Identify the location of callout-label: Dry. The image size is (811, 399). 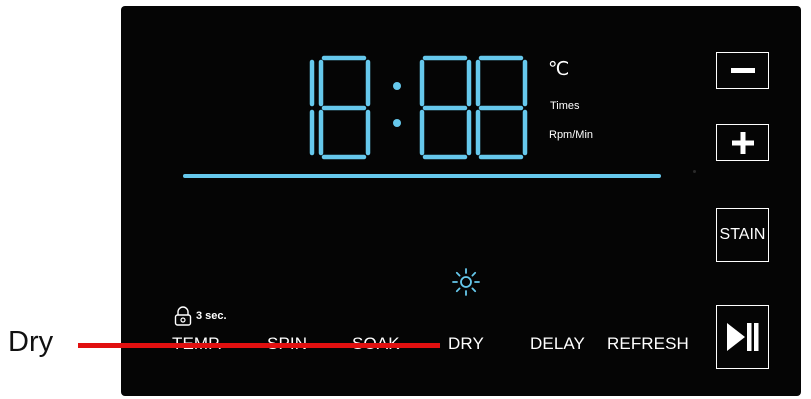
(31, 342).